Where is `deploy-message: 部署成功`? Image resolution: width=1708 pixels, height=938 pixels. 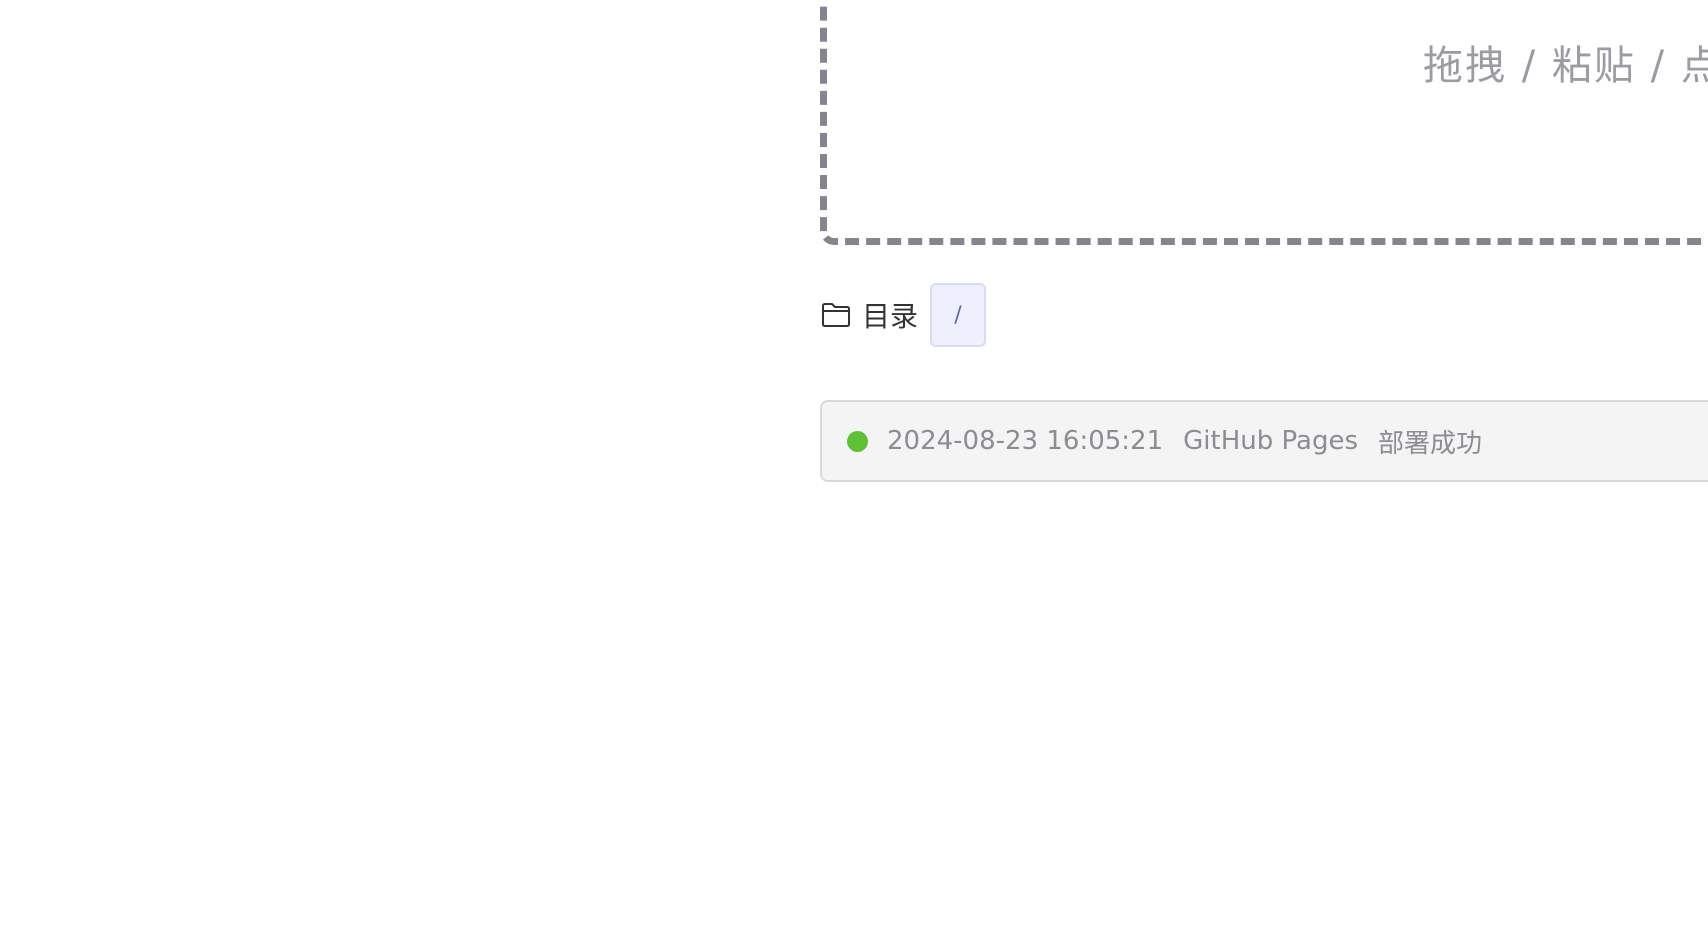
deploy-message: 部署成功 is located at coordinates (1430, 443).